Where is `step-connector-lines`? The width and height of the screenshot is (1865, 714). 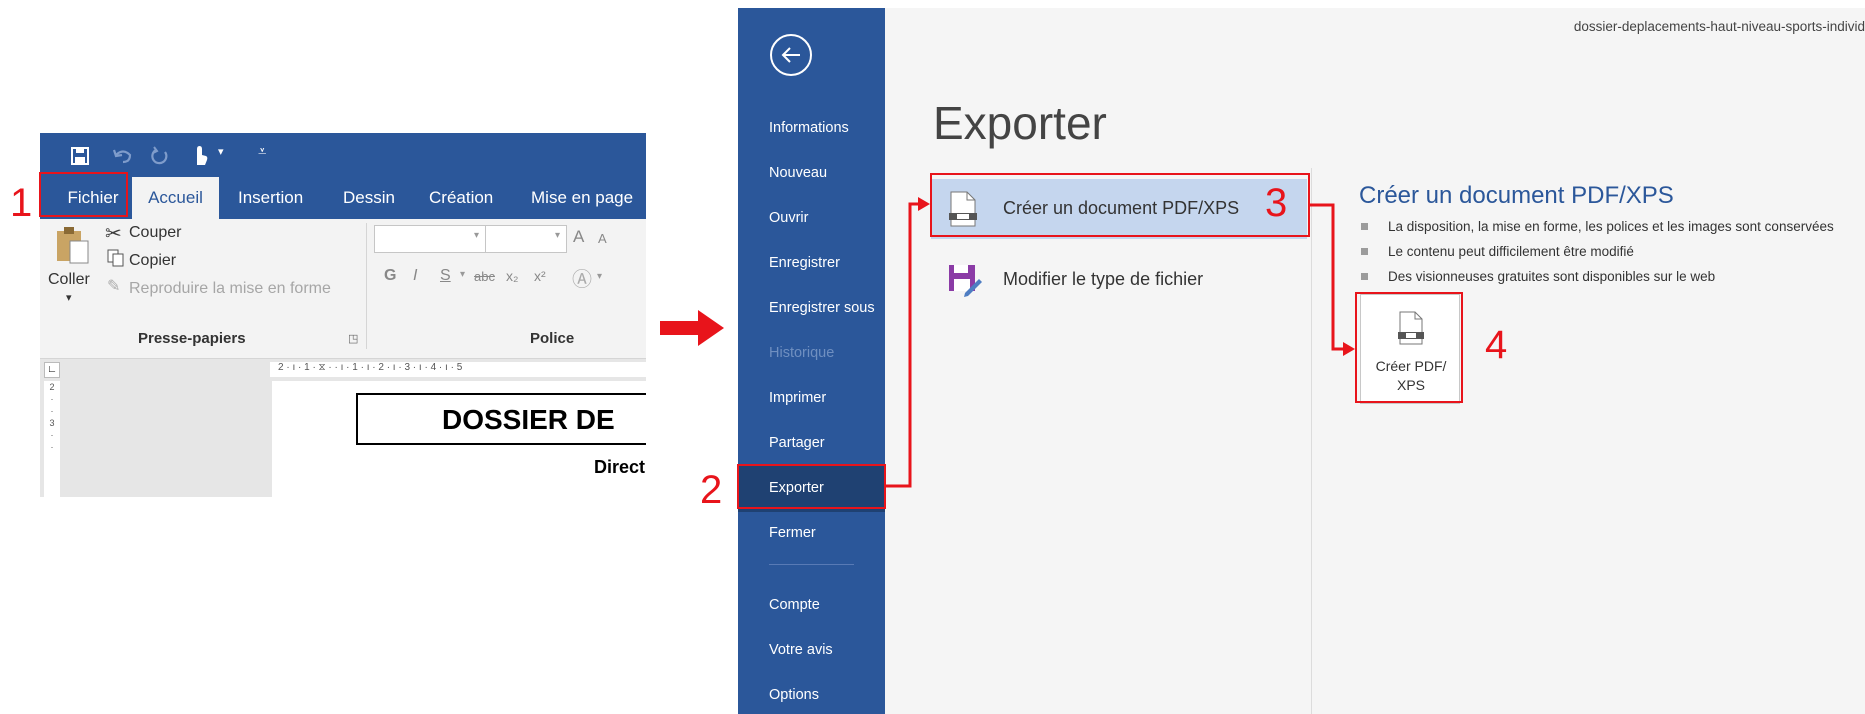 step-connector-lines is located at coordinates (1120, 342).